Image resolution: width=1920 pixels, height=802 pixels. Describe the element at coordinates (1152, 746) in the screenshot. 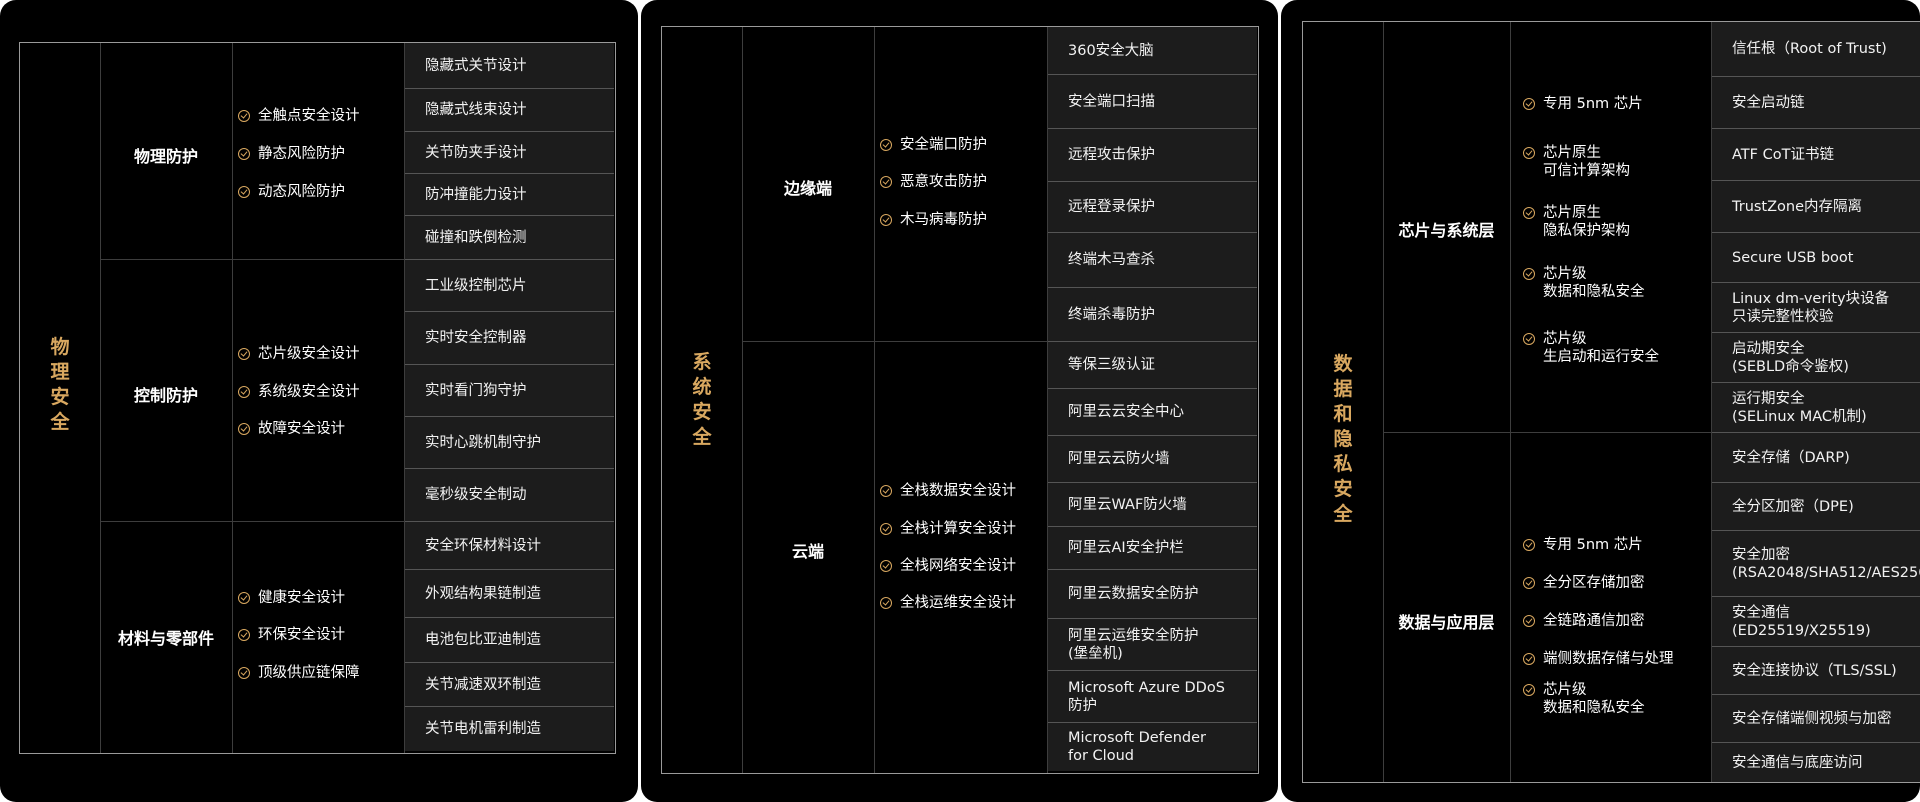

I see `item-cell: Microsoft Defender for Cloud` at that location.